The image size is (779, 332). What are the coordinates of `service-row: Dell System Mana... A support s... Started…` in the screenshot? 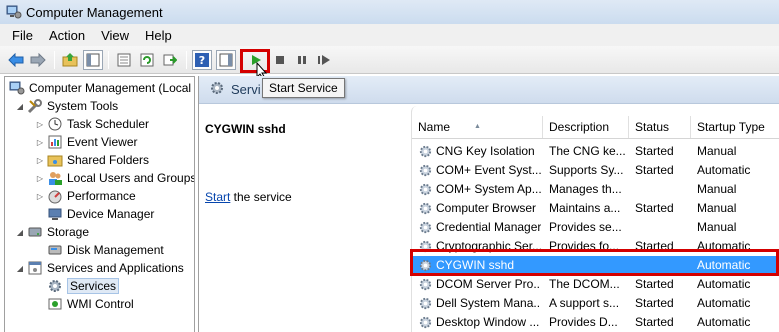 It's located at (595, 303).